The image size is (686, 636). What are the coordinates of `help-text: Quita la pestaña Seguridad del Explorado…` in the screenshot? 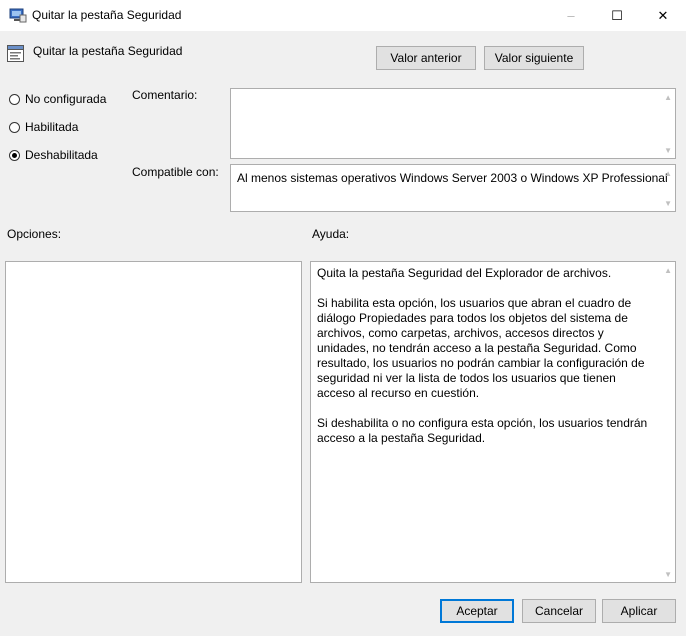 It's located at (482, 355).